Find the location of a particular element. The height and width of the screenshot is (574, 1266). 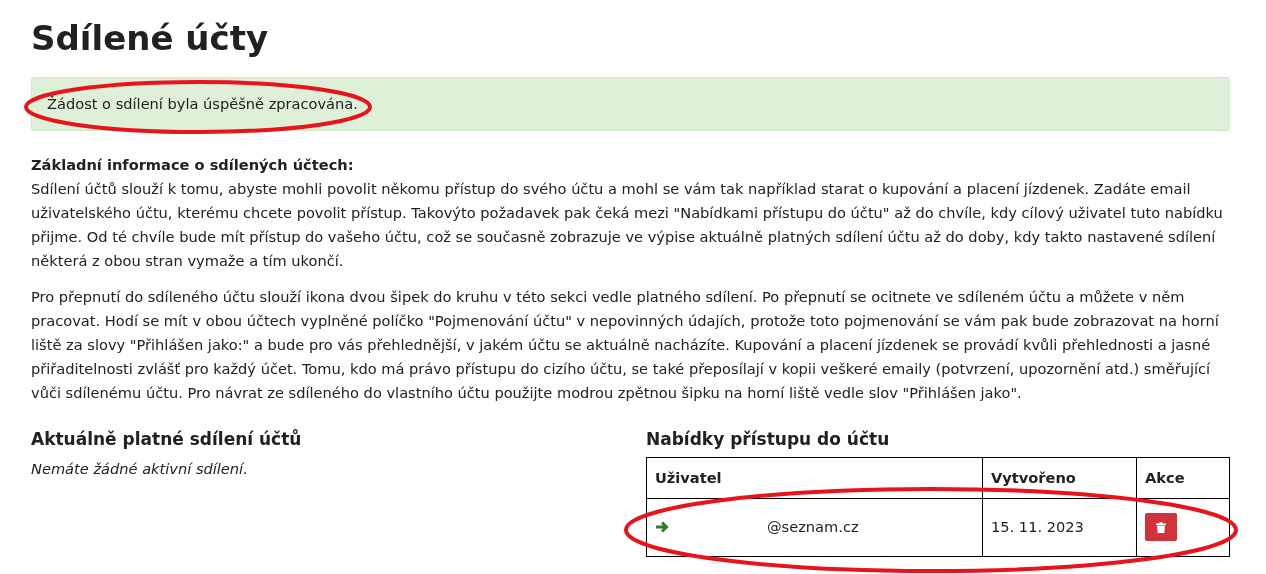

section-heading: Aktuálně platné sdílení účtů is located at coordinates (167, 439).